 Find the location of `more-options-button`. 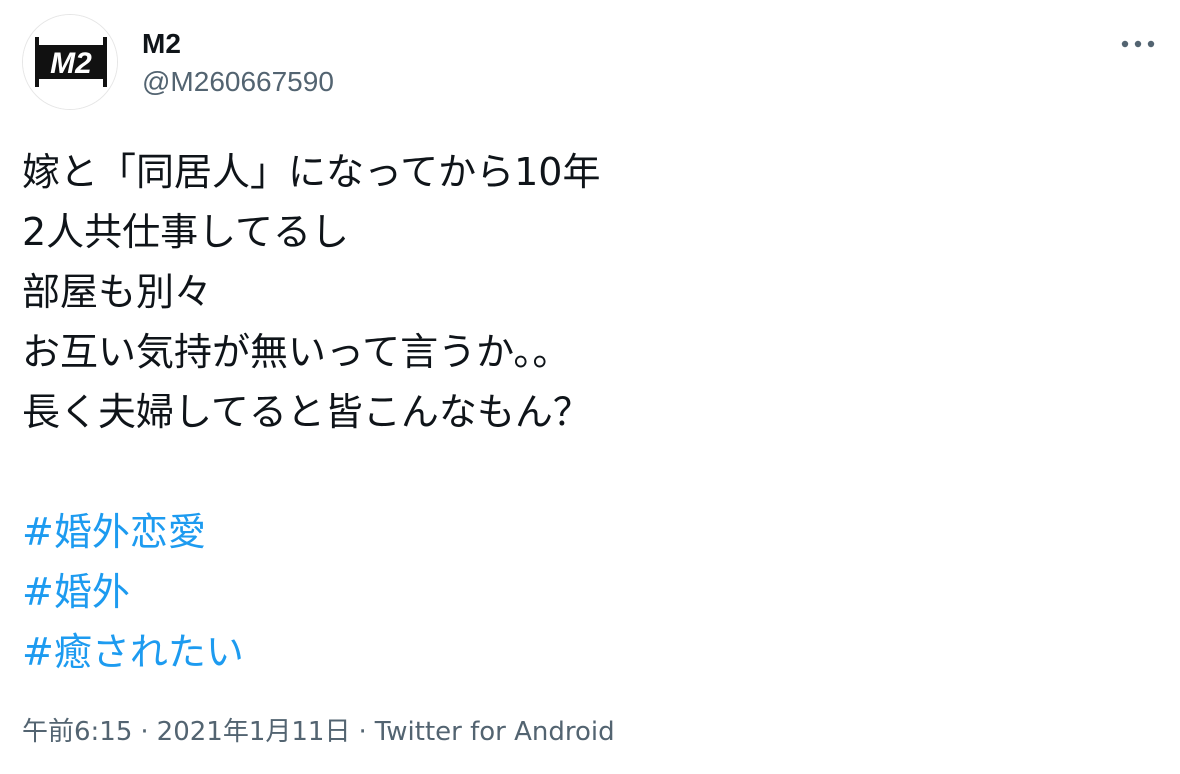

more-options-button is located at coordinates (1138, 44).